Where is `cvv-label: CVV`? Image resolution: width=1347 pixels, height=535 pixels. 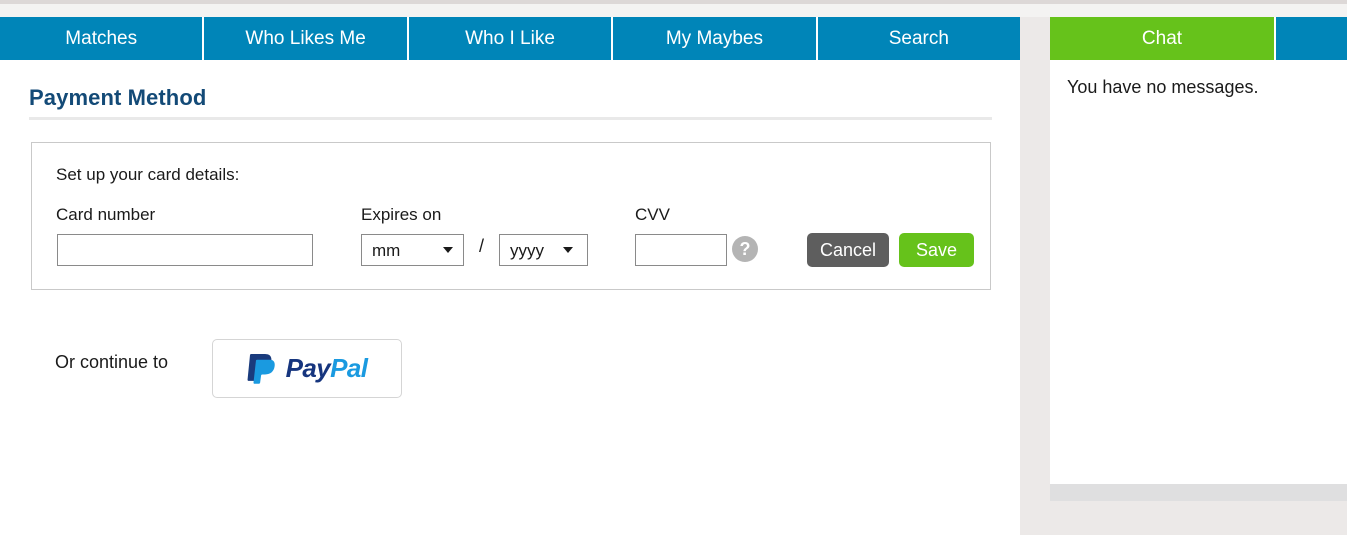
cvv-label: CVV is located at coordinates (652, 214).